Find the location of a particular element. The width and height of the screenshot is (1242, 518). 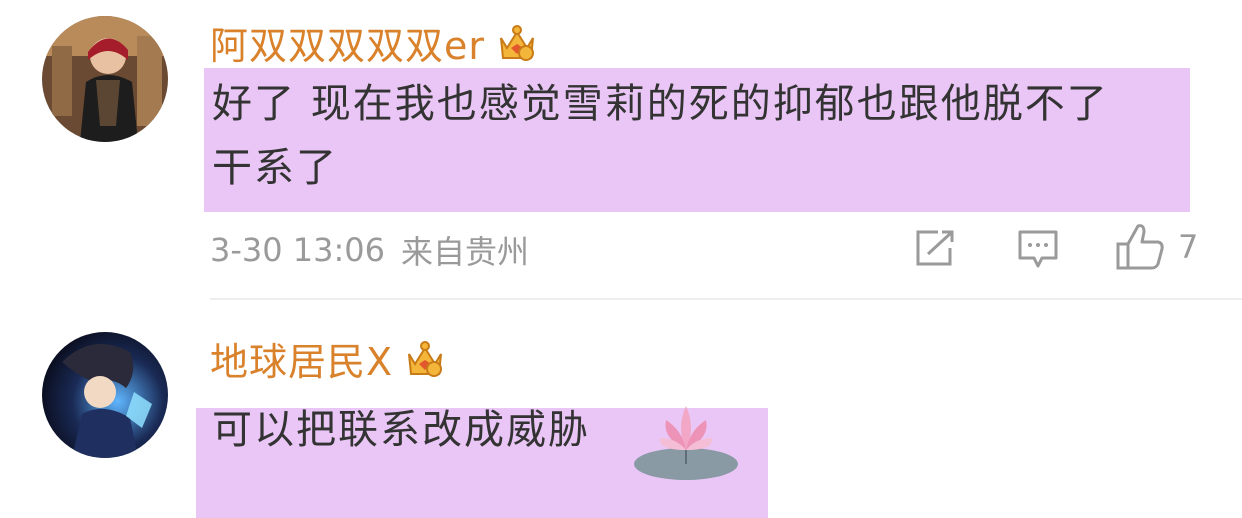

comment-text: 可以把联系改成威胁 is located at coordinates (401, 430).